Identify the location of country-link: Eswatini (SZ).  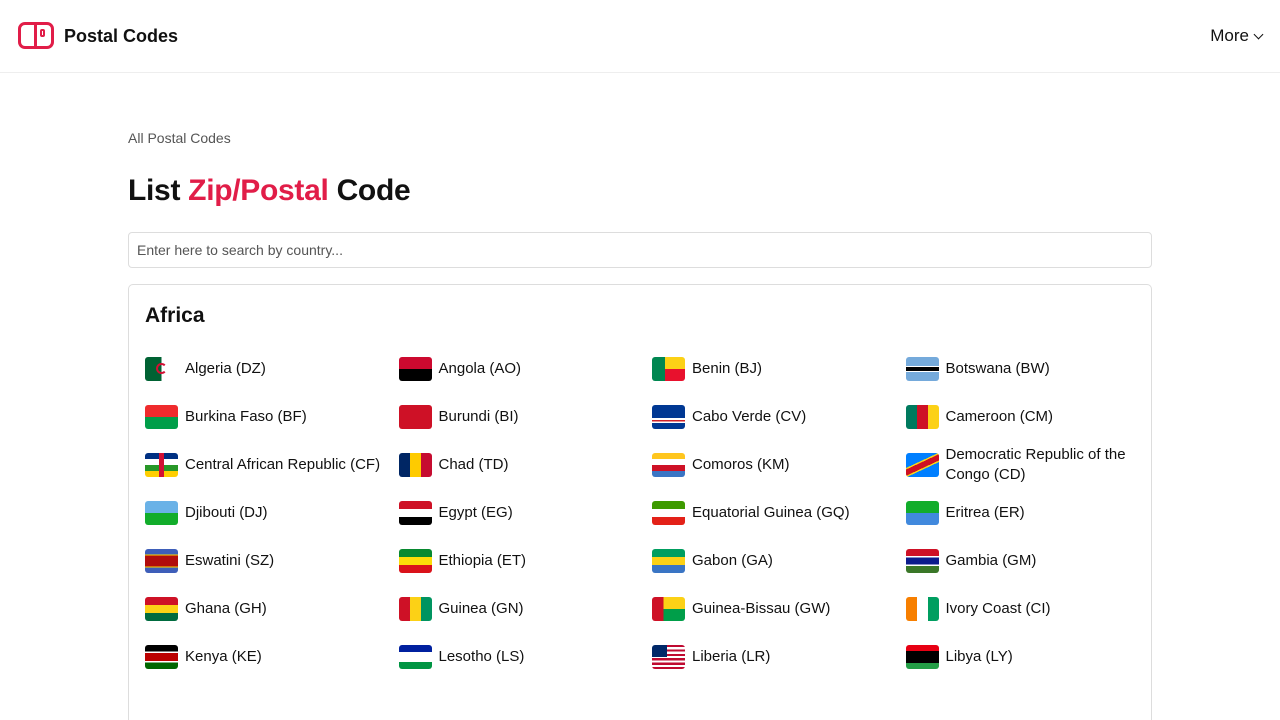
(272, 561).